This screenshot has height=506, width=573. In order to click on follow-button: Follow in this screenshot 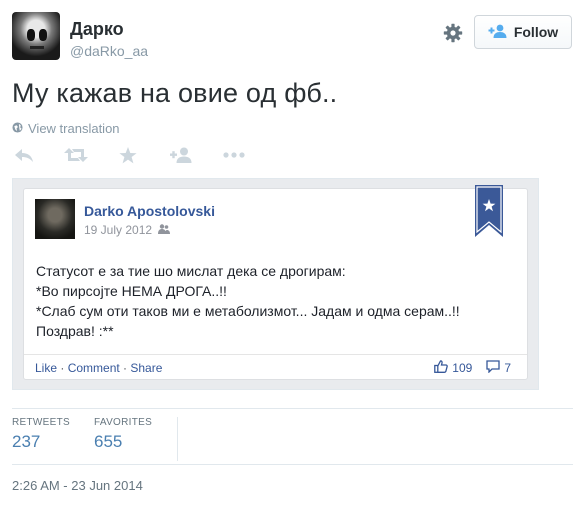, I will do `click(523, 32)`.